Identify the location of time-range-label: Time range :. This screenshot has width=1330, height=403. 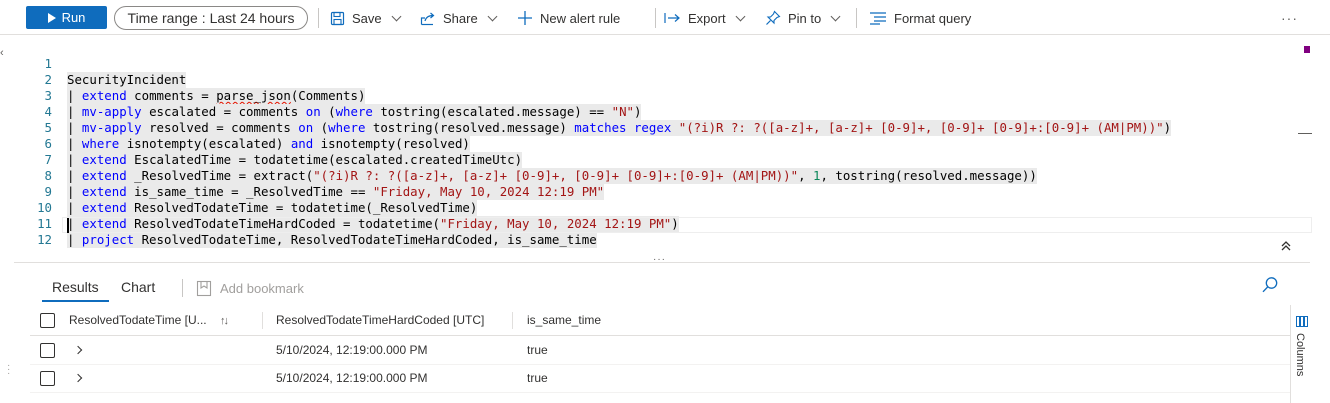
(166, 18).